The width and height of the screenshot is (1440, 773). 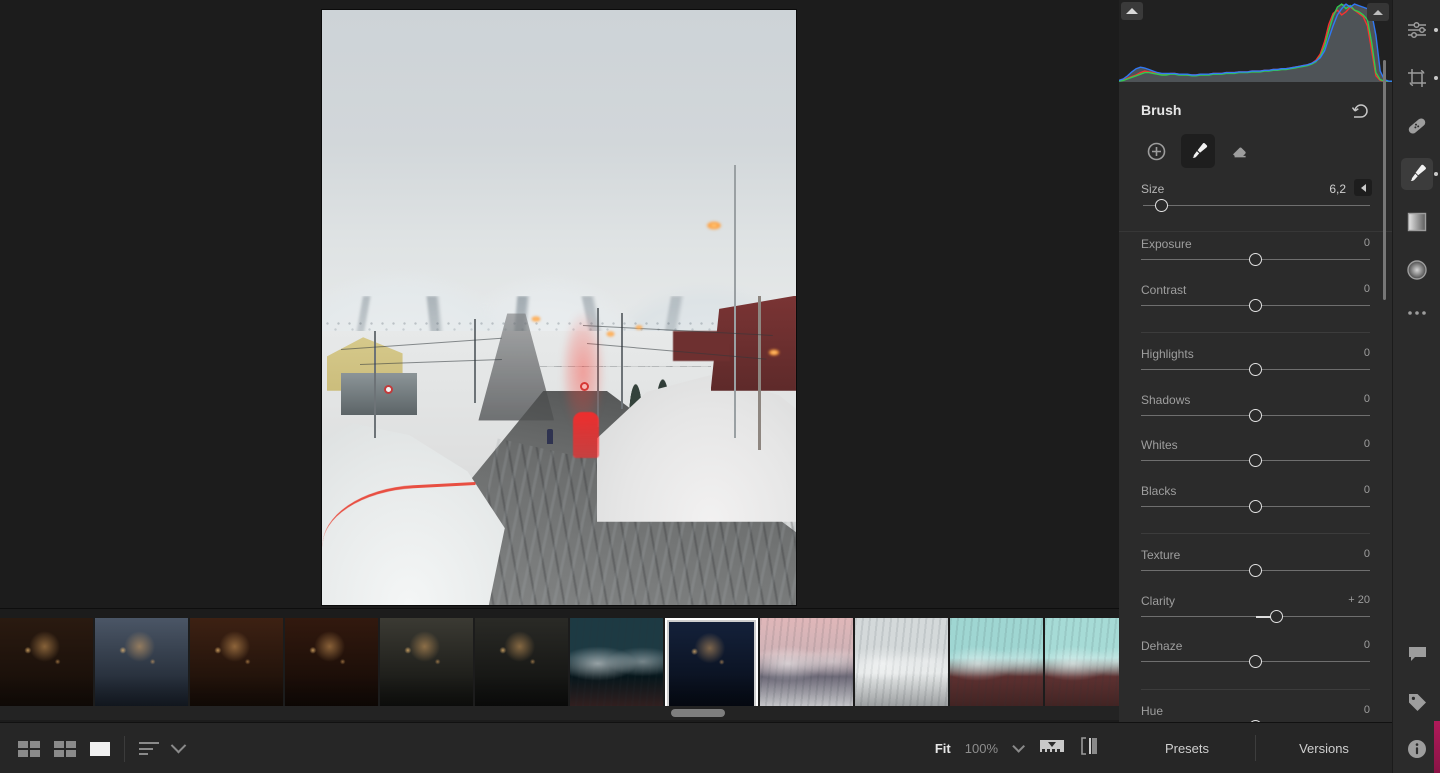 I want to click on brush-size-track, so click(x=1256, y=205).